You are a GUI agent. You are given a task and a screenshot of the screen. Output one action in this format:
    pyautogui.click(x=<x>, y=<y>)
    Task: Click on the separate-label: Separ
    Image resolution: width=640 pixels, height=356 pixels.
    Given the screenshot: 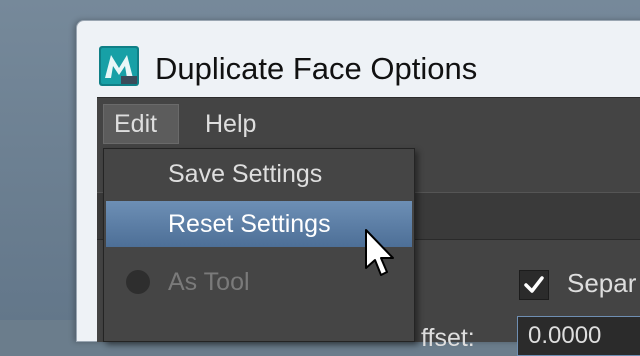 What is the action you would take?
    pyautogui.click(x=602, y=283)
    